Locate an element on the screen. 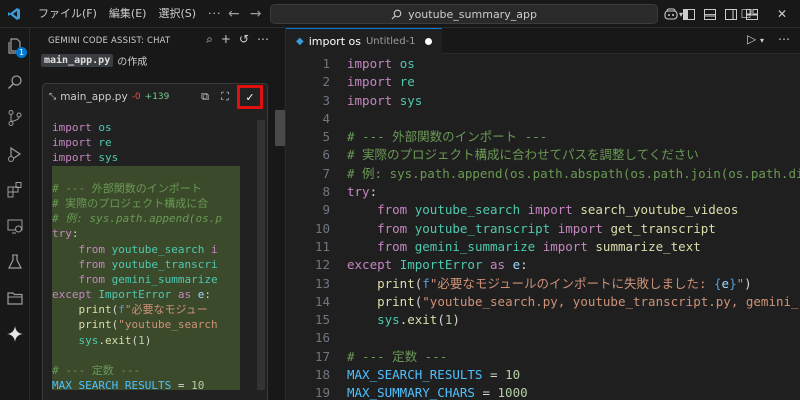 Image resolution: width=800 pixels, height=400 pixels. vscode-logo-icon is located at coordinates (14, 14).